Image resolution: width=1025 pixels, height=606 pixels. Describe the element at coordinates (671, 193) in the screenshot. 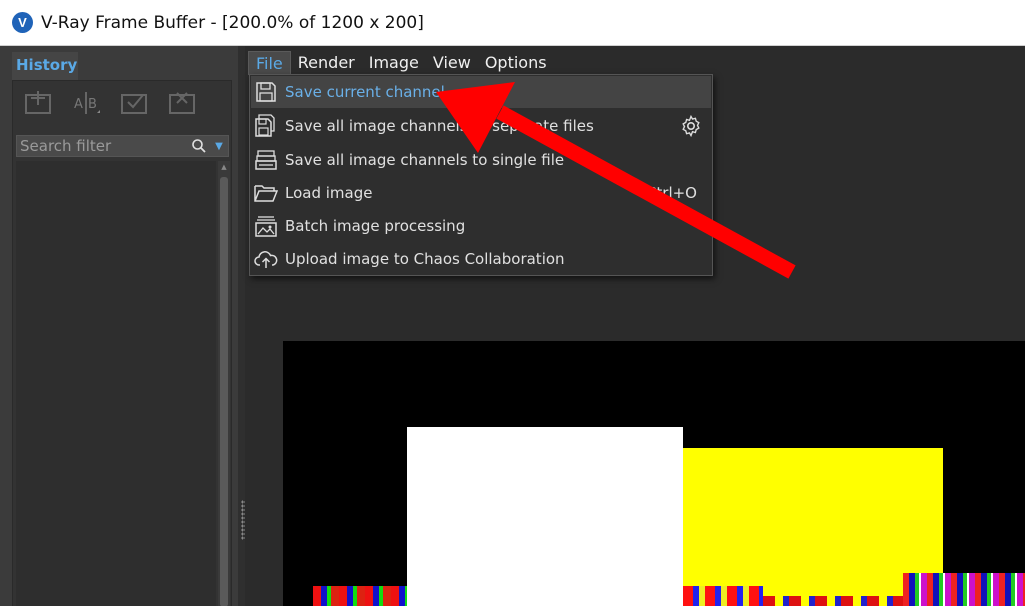

I see `shortcut-label: Ctrl+O` at that location.